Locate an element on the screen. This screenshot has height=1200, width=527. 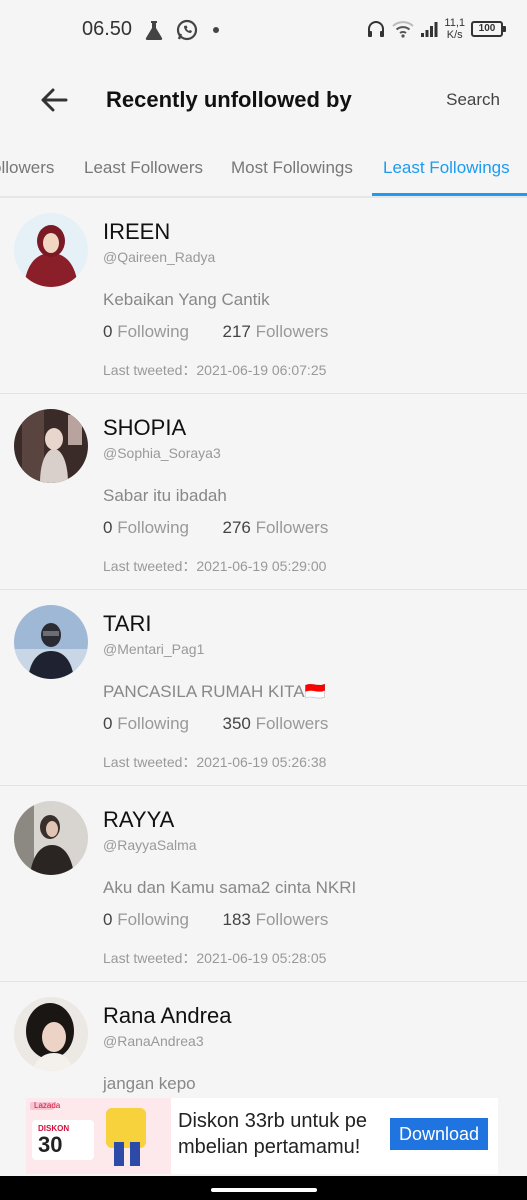
user-stats: 0 Following 217 Followers is located at coordinates (215, 332).